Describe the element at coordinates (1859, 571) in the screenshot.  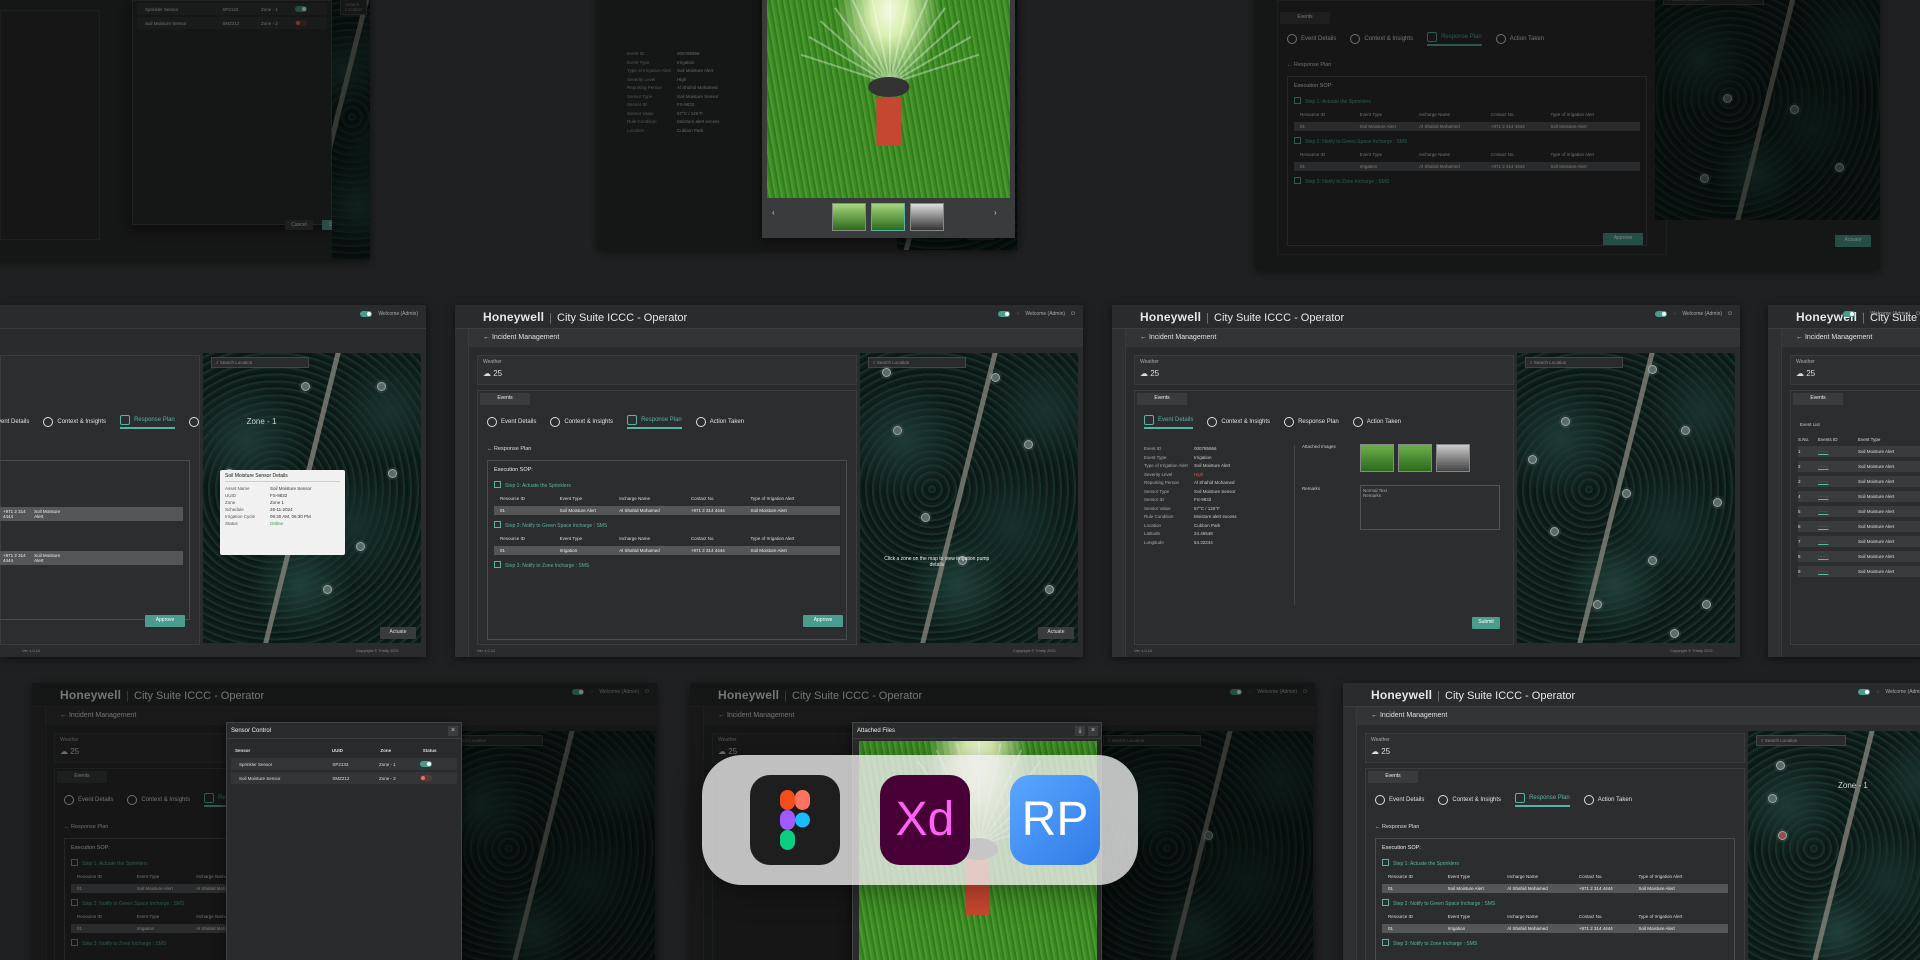
I see `table-row: 9 ······· Soil Moisture Alert` at that location.